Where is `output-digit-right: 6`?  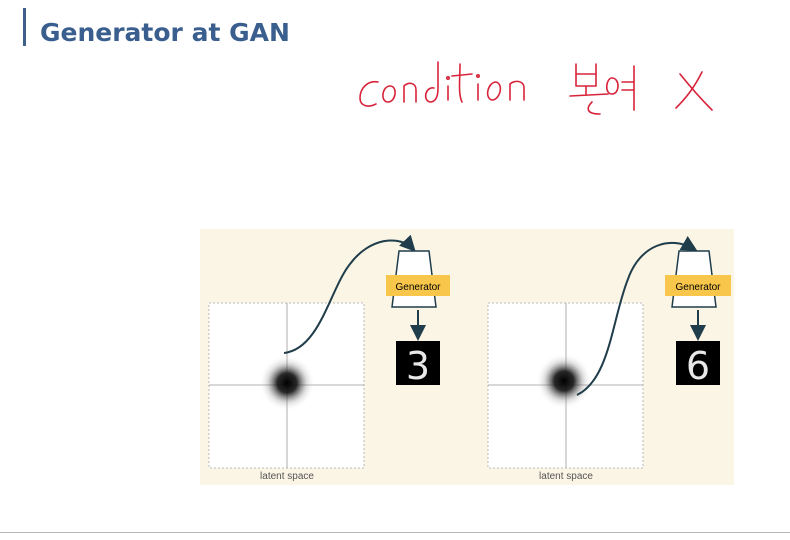
output-digit-right: 6 is located at coordinates (698, 366).